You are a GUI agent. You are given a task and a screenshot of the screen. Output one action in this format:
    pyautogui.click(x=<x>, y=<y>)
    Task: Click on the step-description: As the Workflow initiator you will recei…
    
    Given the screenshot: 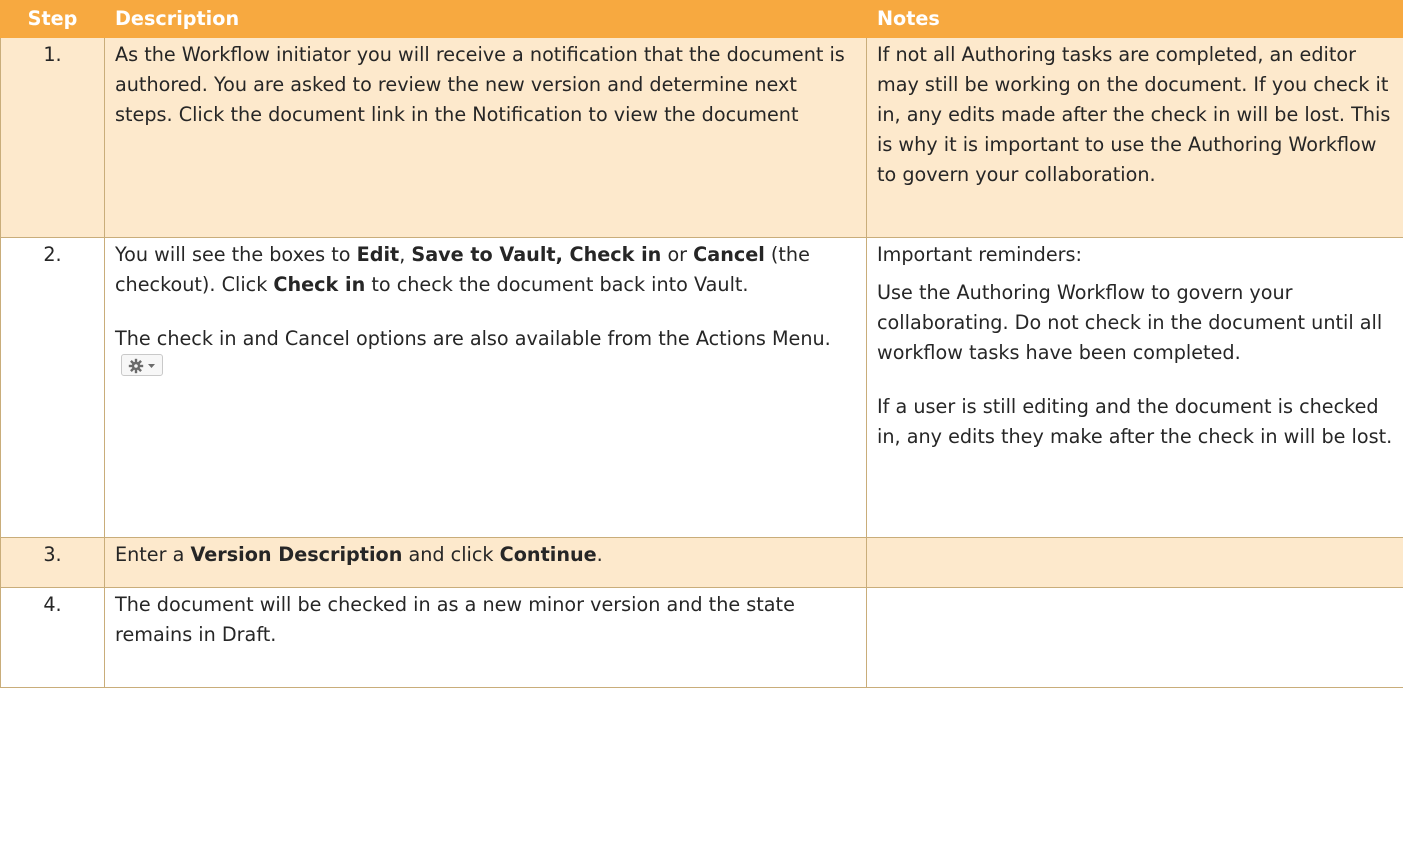 What is the action you would take?
    pyautogui.click(x=485, y=137)
    